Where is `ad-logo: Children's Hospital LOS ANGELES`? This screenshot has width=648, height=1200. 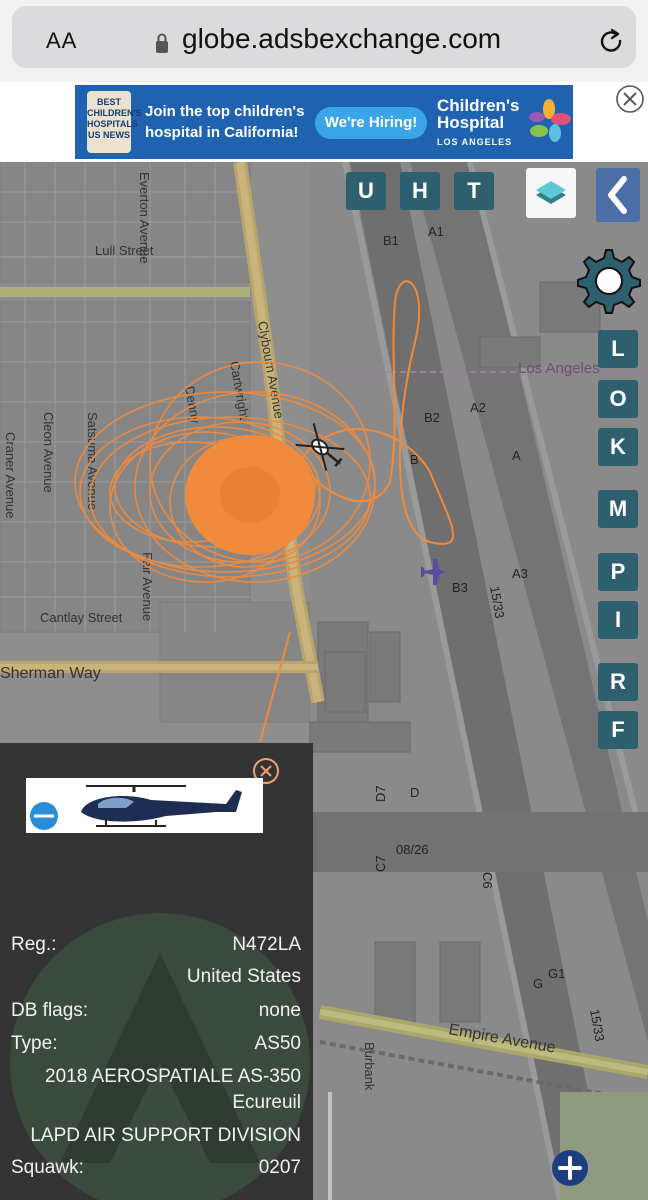 ad-logo: Children's Hospital LOS ANGELES is located at coordinates (482, 124).